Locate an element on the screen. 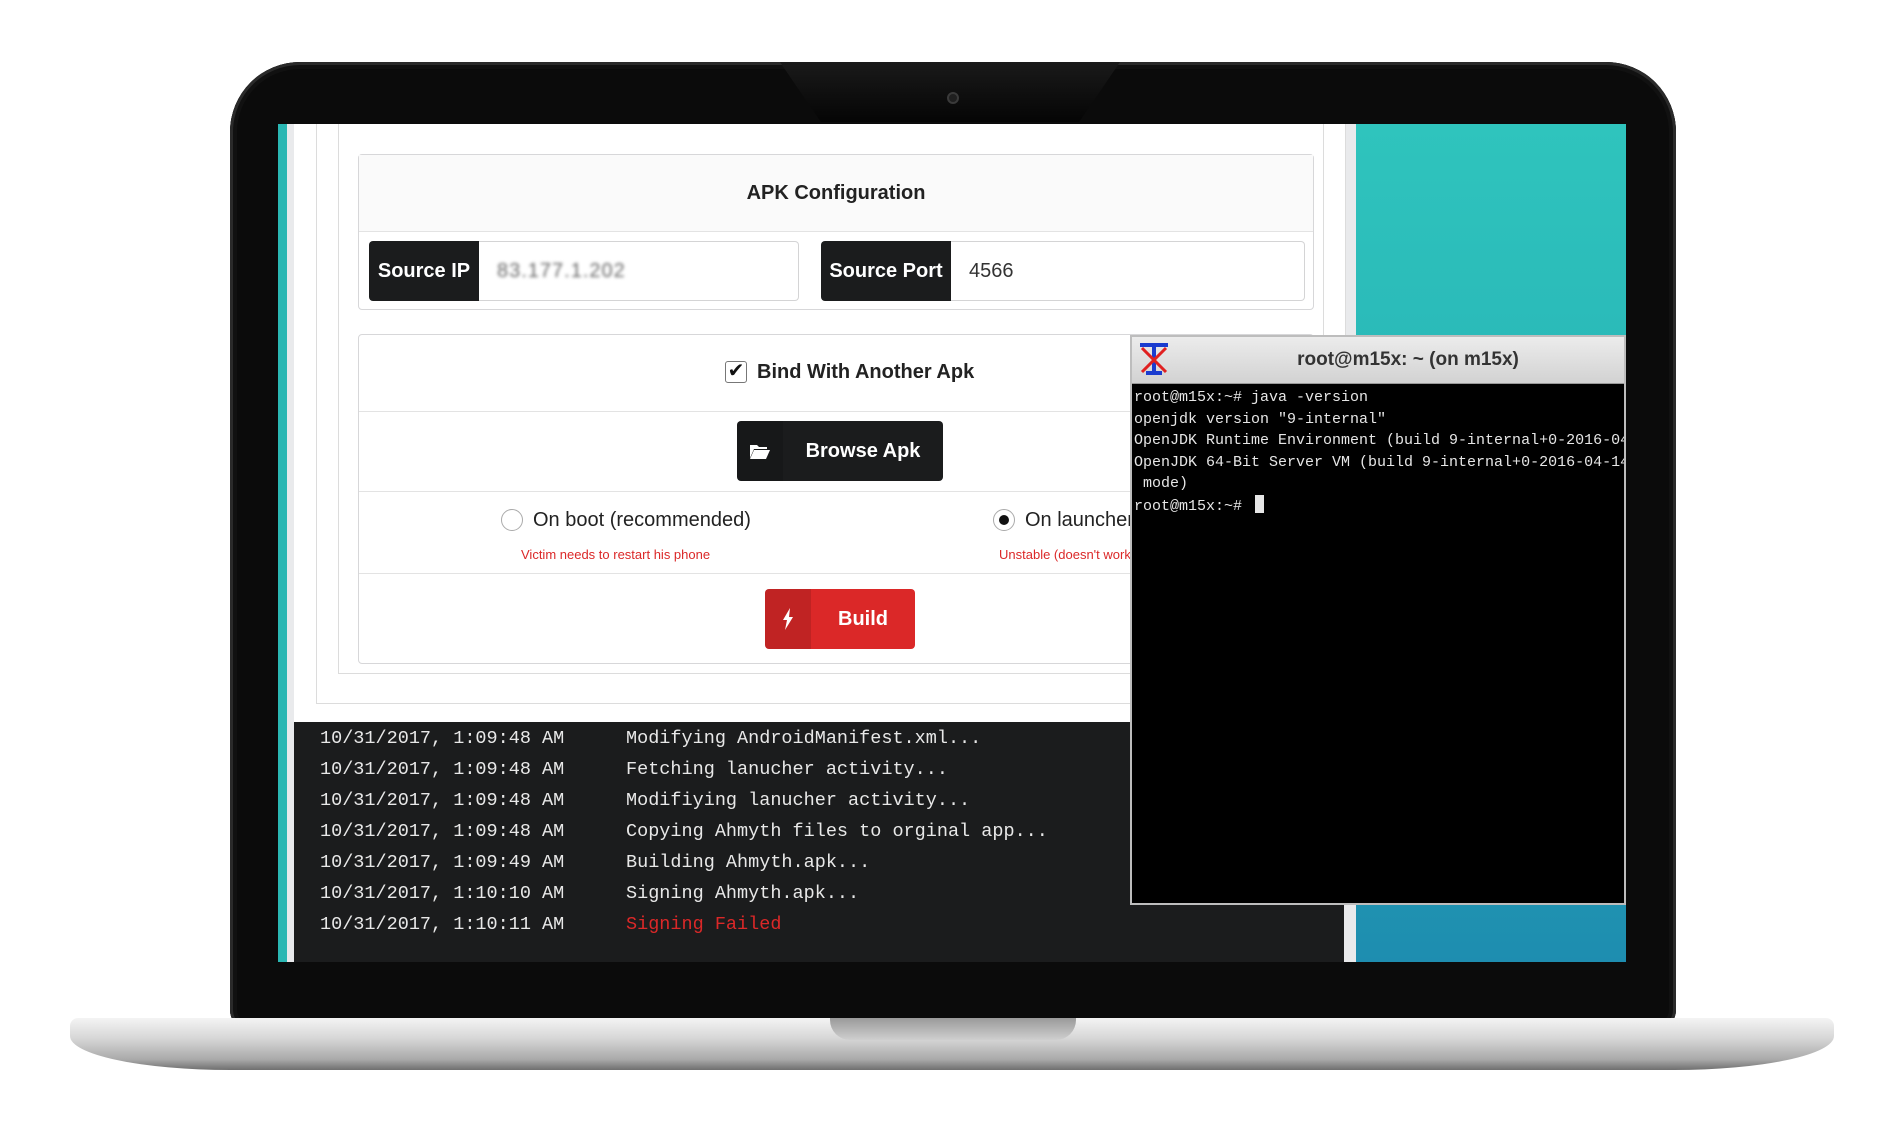  apk-configuration-title: APK Configuration is located at coordinates (836, 193).